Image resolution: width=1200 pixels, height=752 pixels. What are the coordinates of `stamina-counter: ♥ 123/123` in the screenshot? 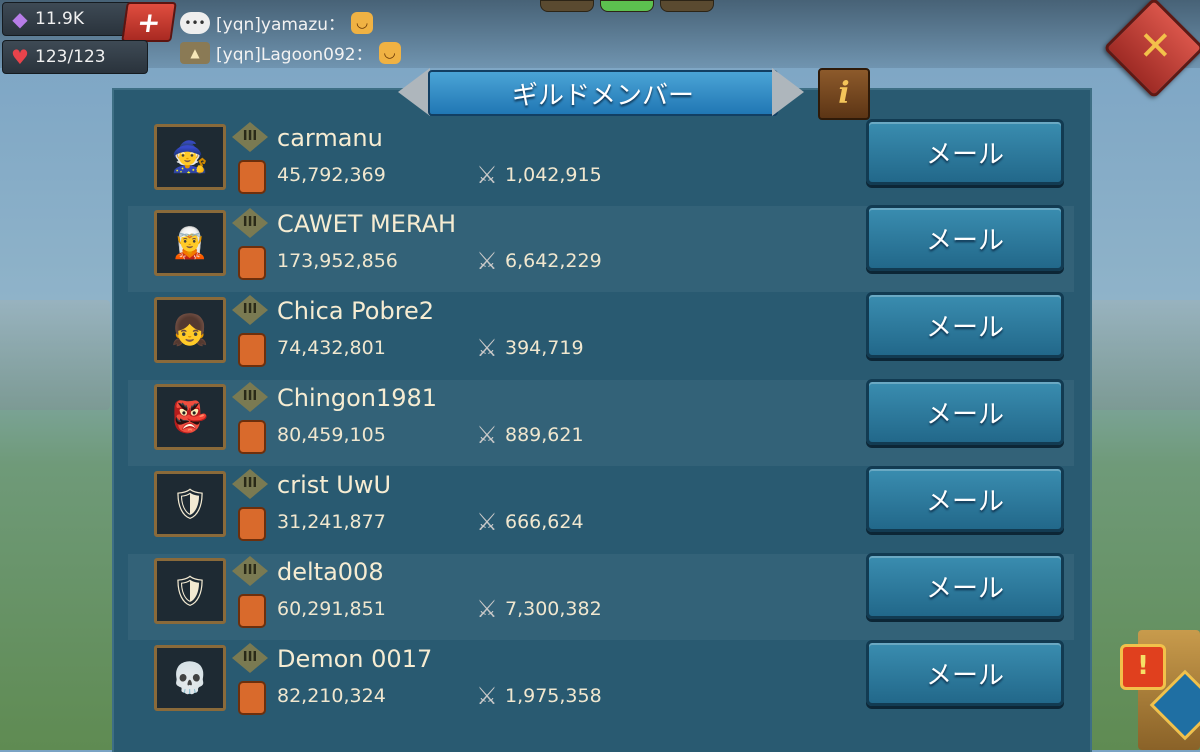 It's located at (75, 57).